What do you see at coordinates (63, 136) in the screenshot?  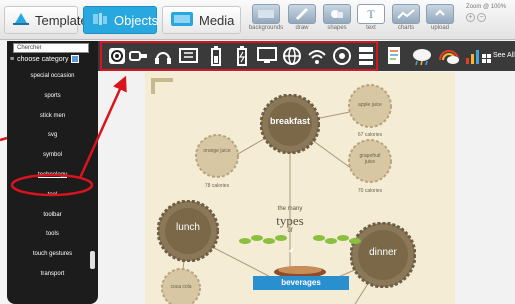 I see `annotation-arrows` at bounding box center [63, 136].